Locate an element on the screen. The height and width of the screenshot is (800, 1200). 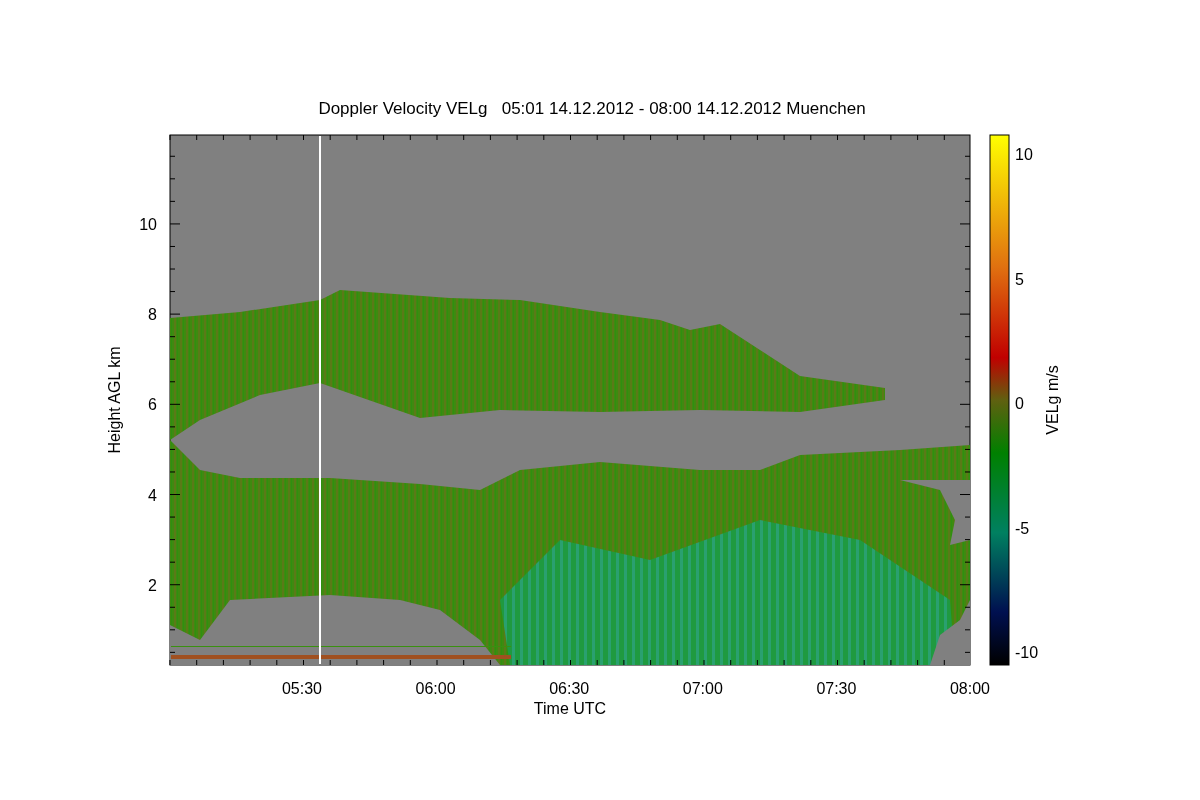
color-scale-tick-label: 5 is located at coordinates (1019, 279).